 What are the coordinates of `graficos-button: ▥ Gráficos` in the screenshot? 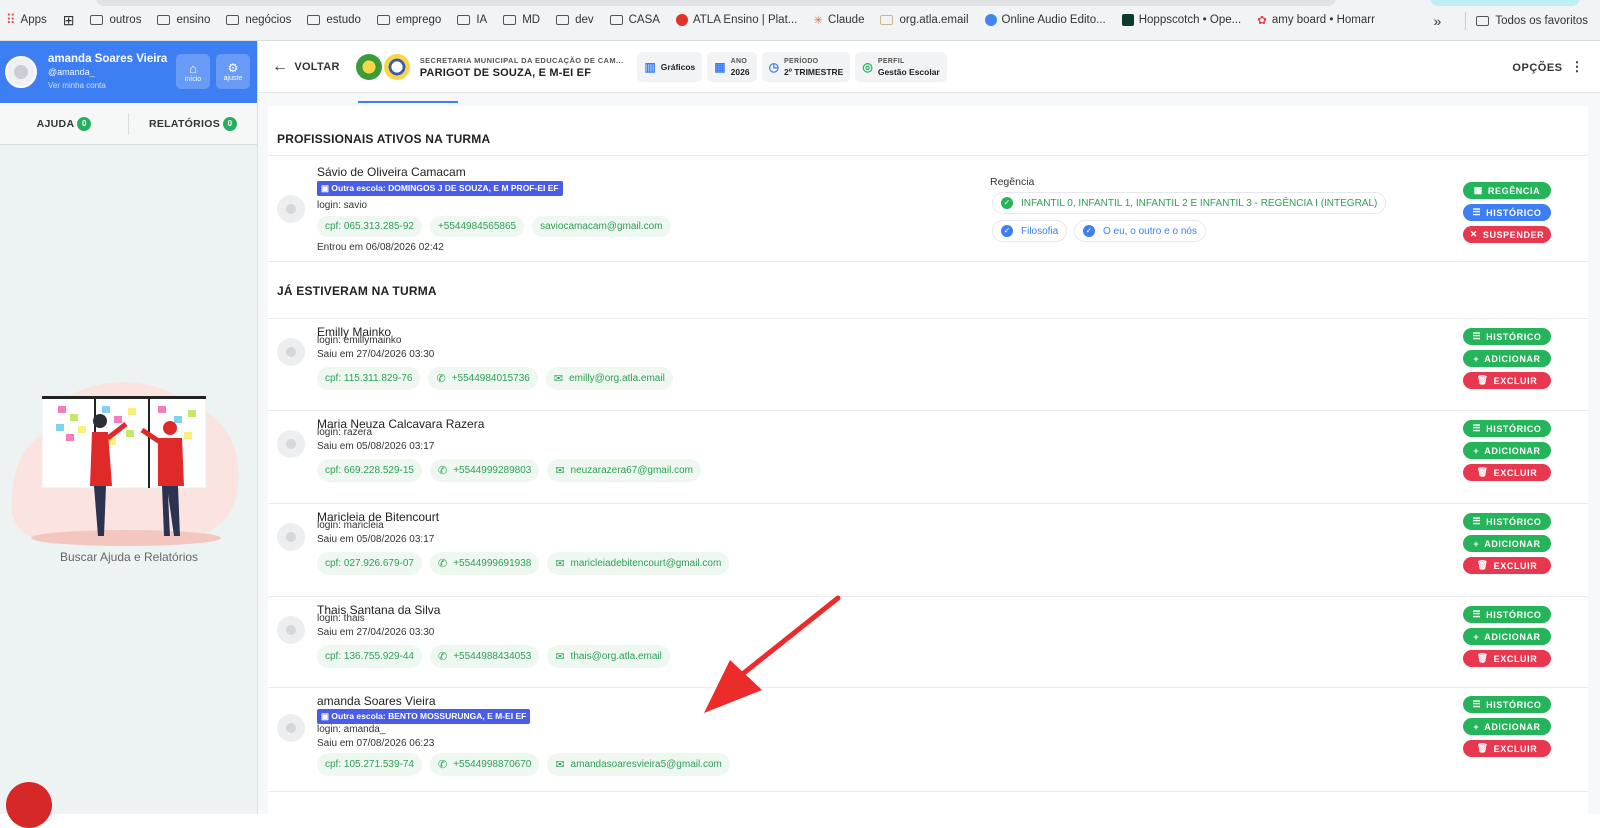 It's located at (670, 66).